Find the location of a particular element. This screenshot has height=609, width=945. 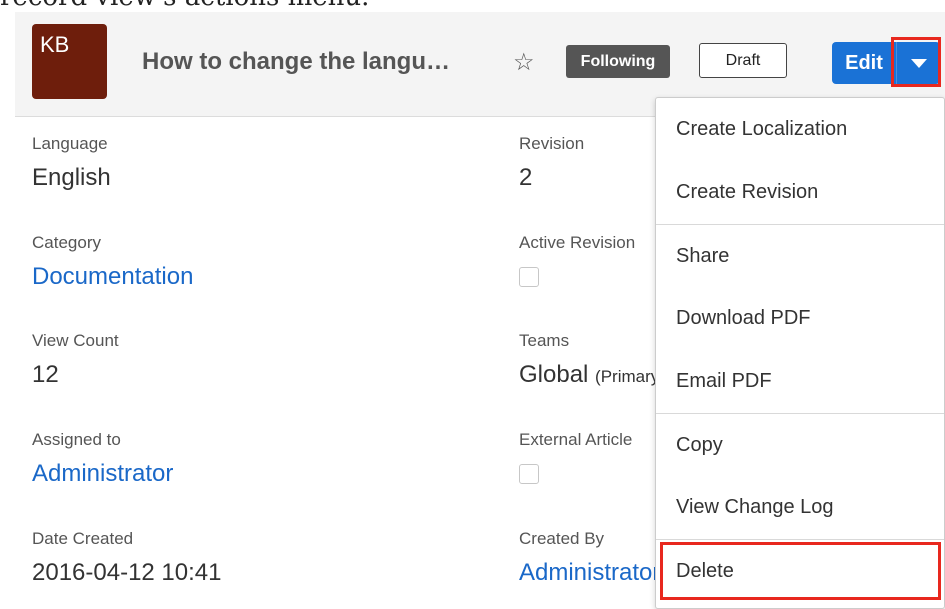

menu-item-share: Share is located at coordinates (800, 255).